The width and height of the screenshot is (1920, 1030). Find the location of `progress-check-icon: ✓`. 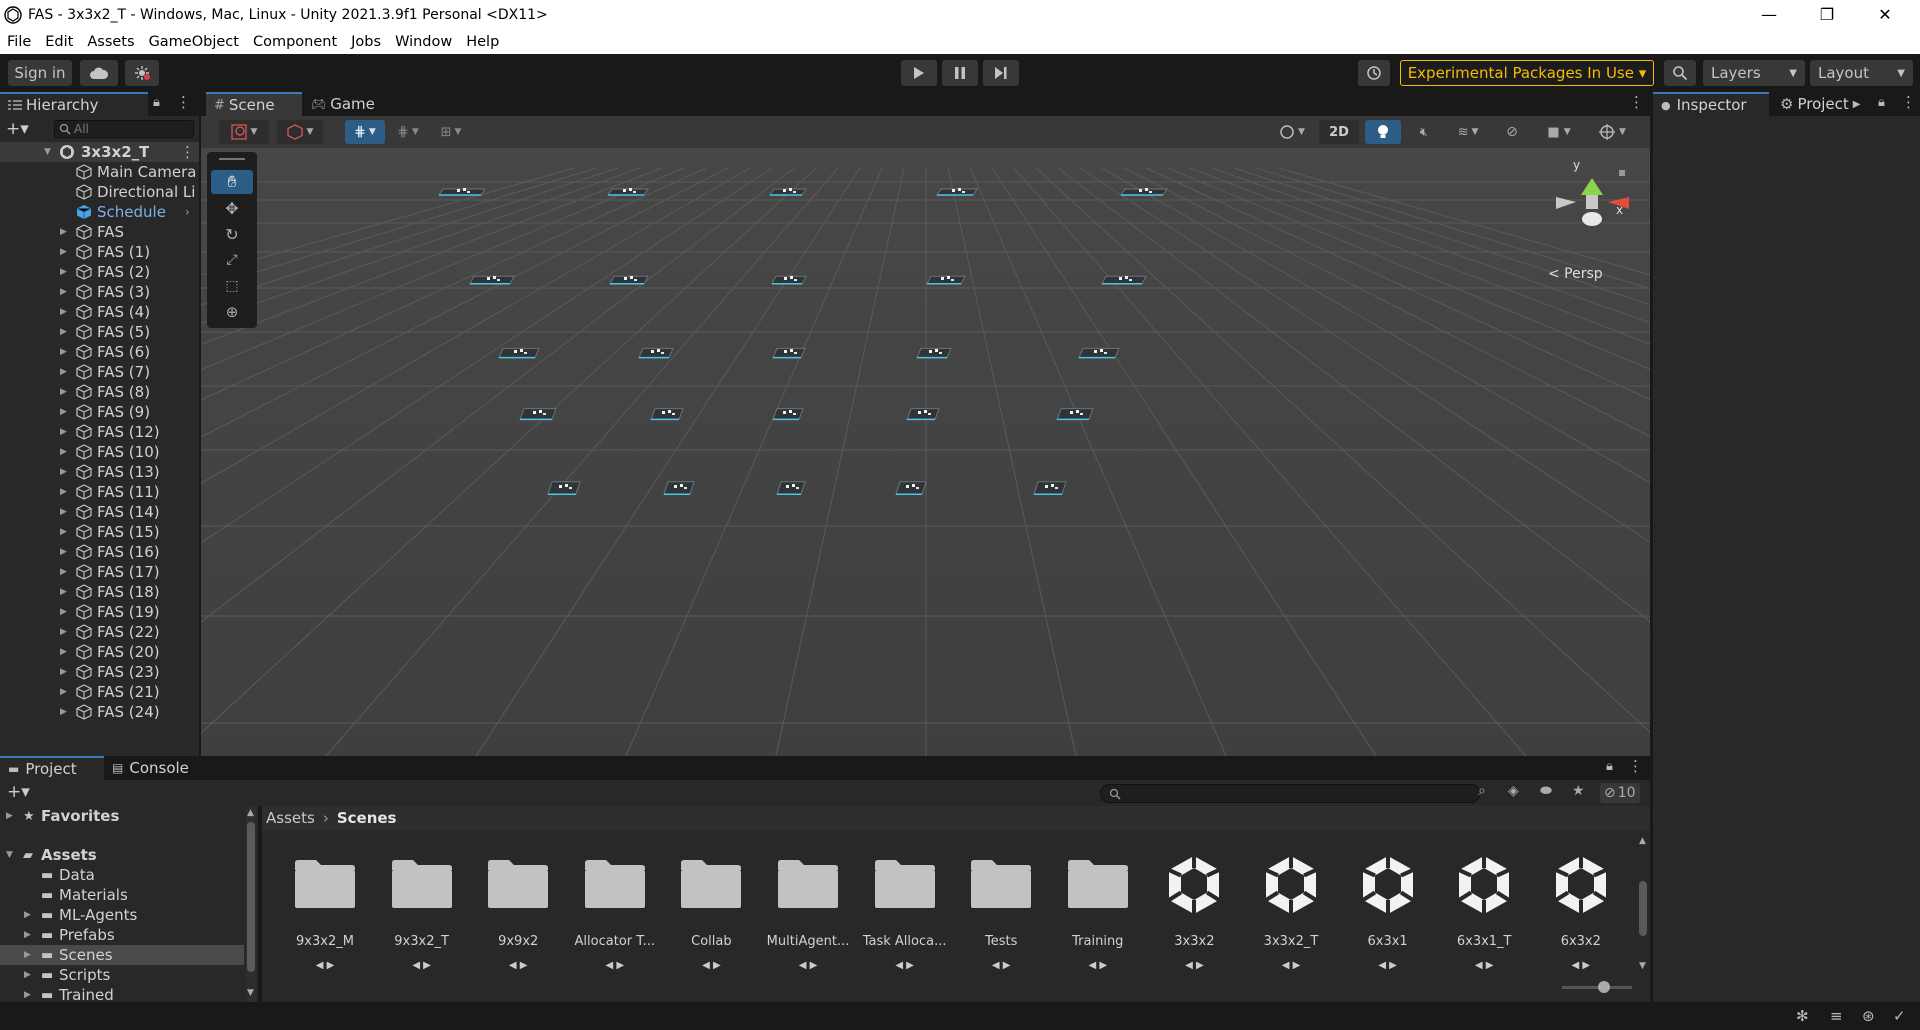

progress-check-icon: ✓ is located at coordinates (1899, 1016).